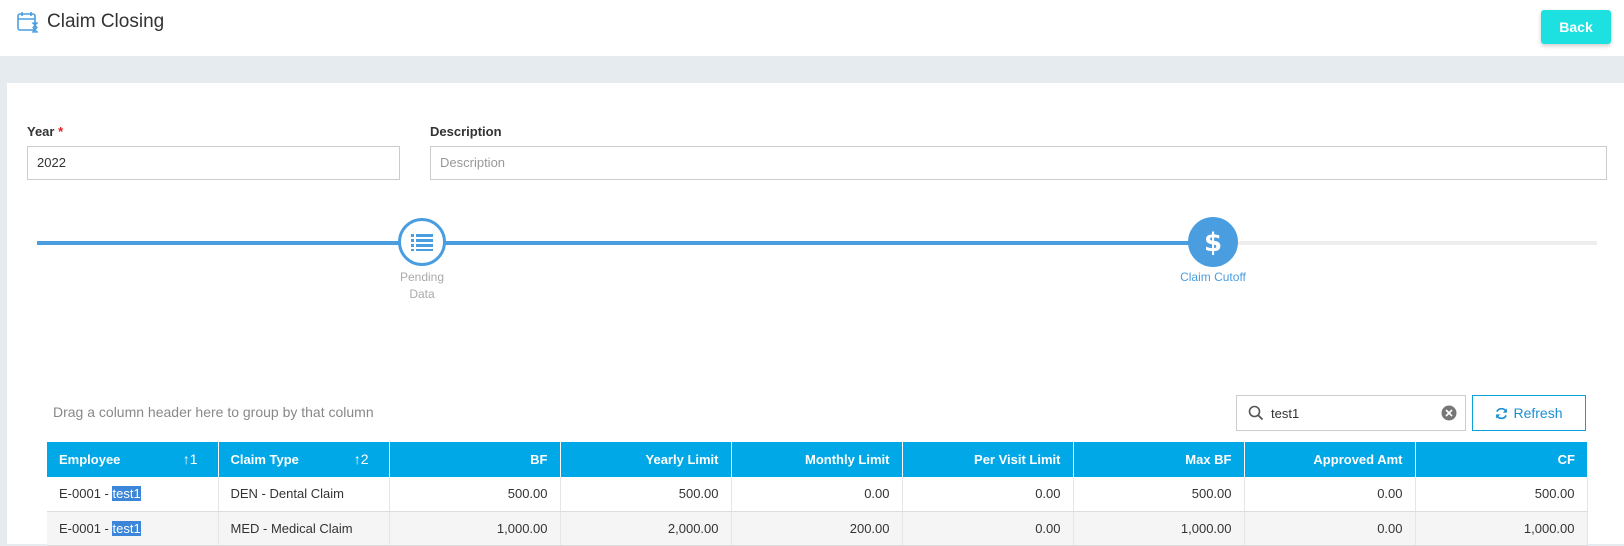 This screenshot has height=546, width=1624. I want to click on year-label: Year *, so click(45, 131).